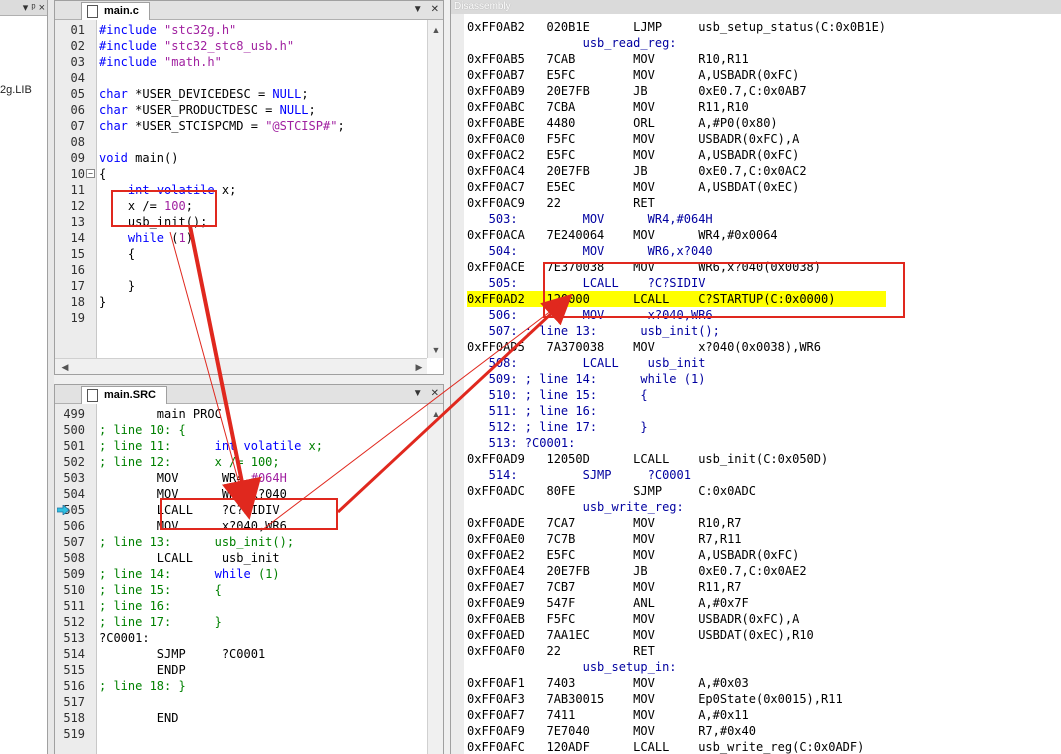  I want to click on disassembly-line: 0xFF0AB9 20E7FB JB 0xE0.7,C:0x0AB7, so click(637, 91).